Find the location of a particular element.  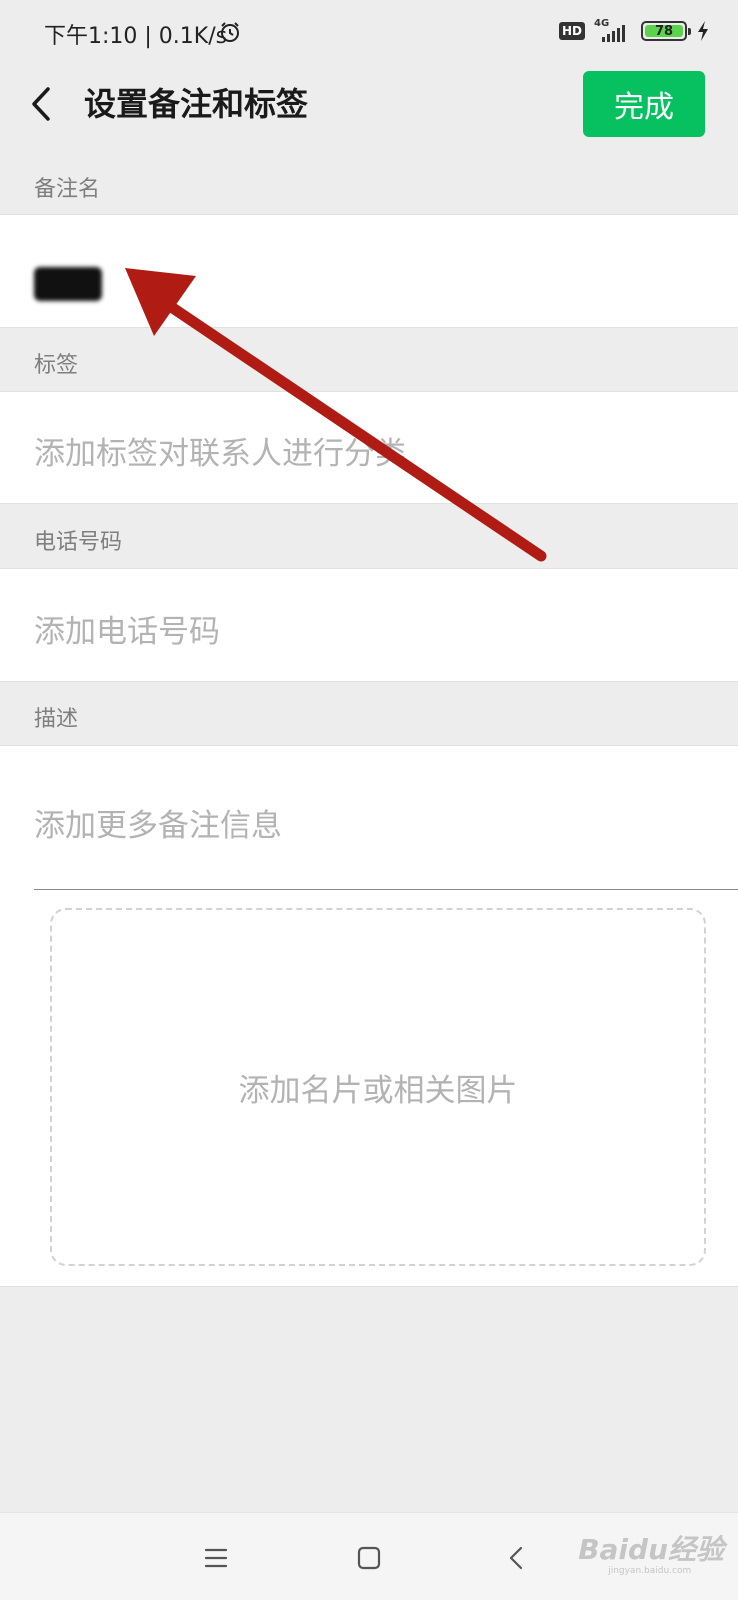

watermark-url: jingyan.baidu.com is located at coordinates (650, 1571).